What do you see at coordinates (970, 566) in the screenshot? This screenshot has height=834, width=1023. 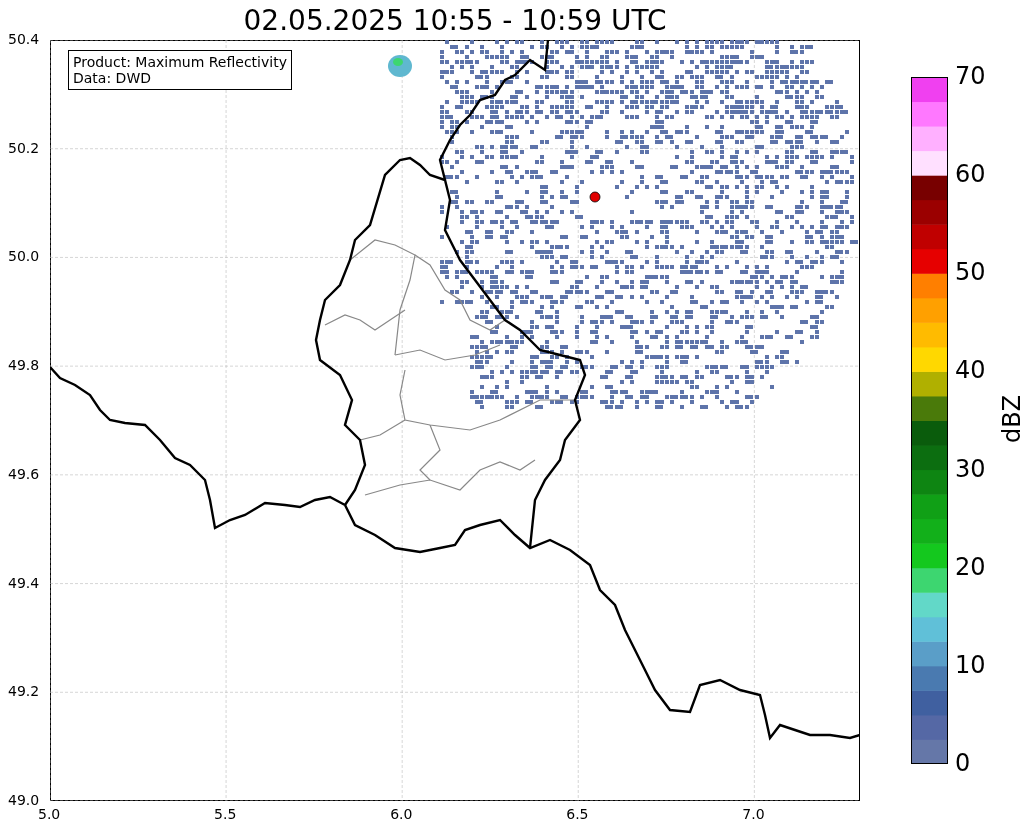 I see `colorbar-tick-label: 20` at bounding box center [970, 566].